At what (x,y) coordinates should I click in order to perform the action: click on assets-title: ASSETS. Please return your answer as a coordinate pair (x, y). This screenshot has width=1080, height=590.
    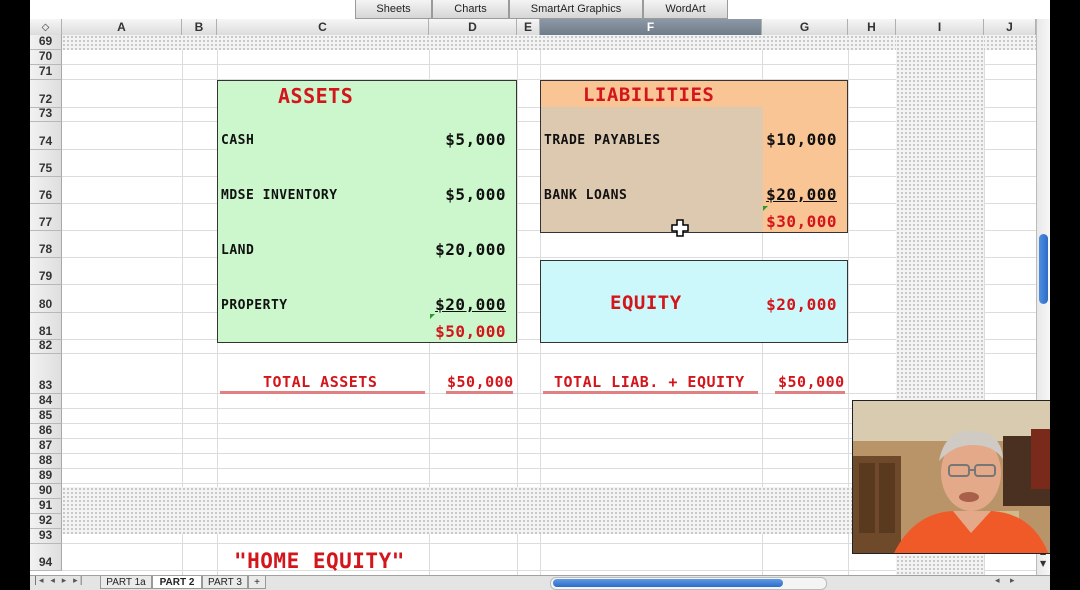
    Looking at the image, I should click on (316, 96).